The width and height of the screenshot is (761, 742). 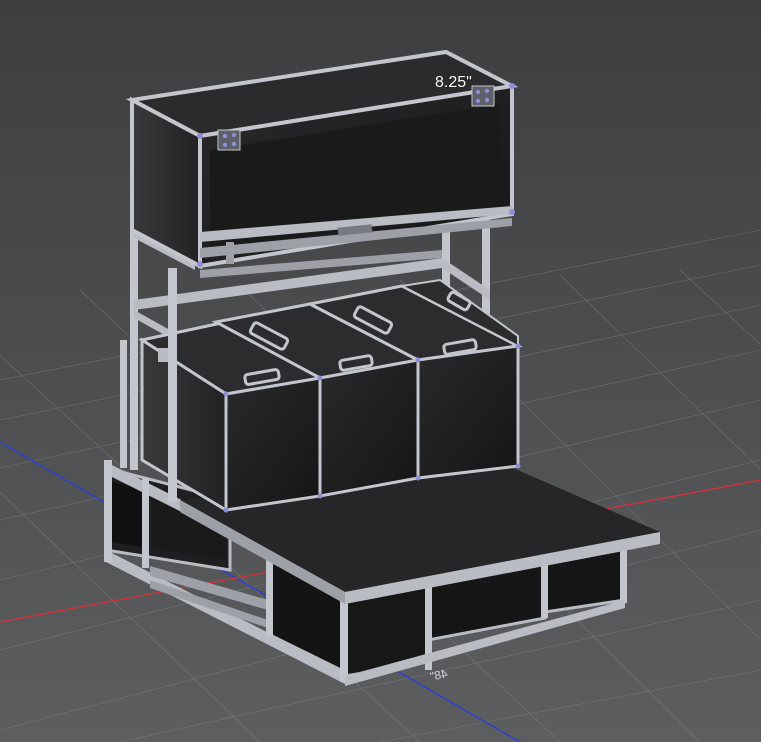 I want to click on front-post, so click(x=172, y=396).